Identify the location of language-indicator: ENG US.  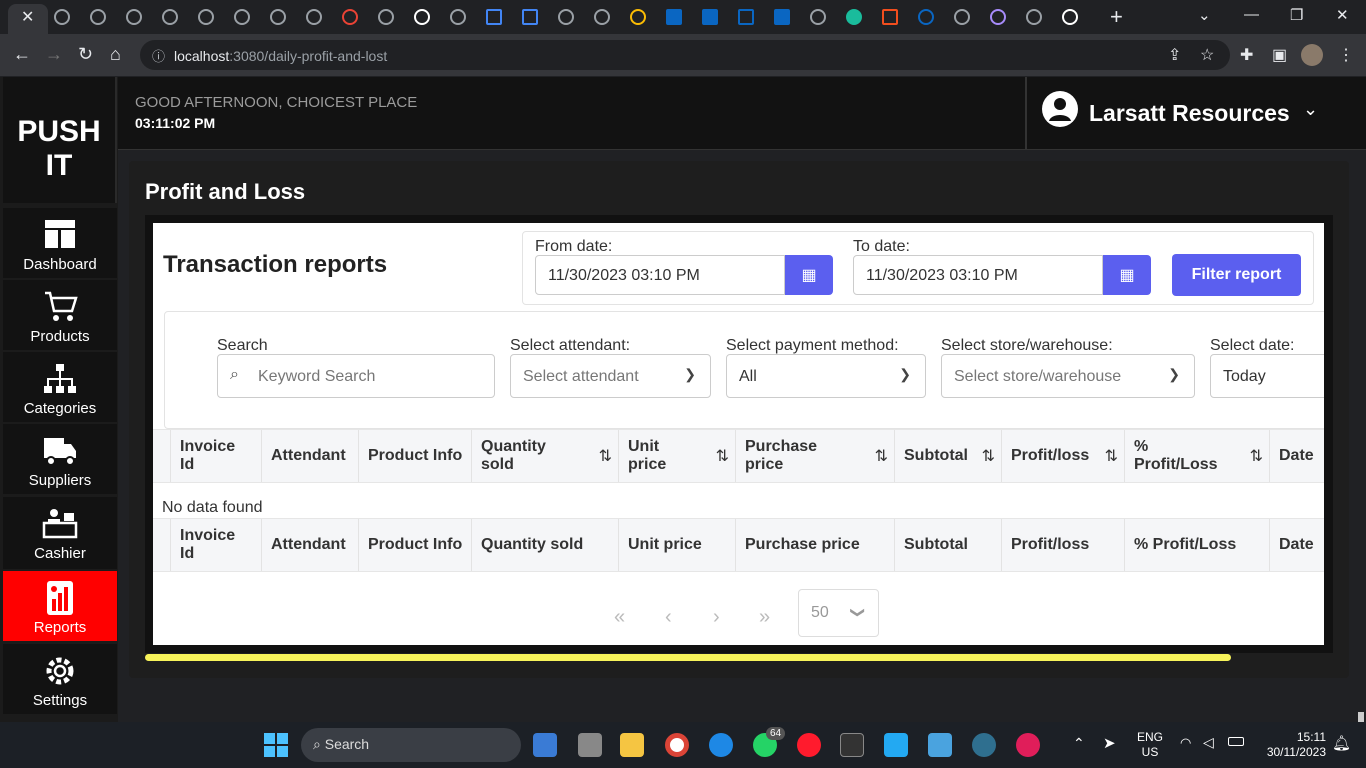
(1150, 745).